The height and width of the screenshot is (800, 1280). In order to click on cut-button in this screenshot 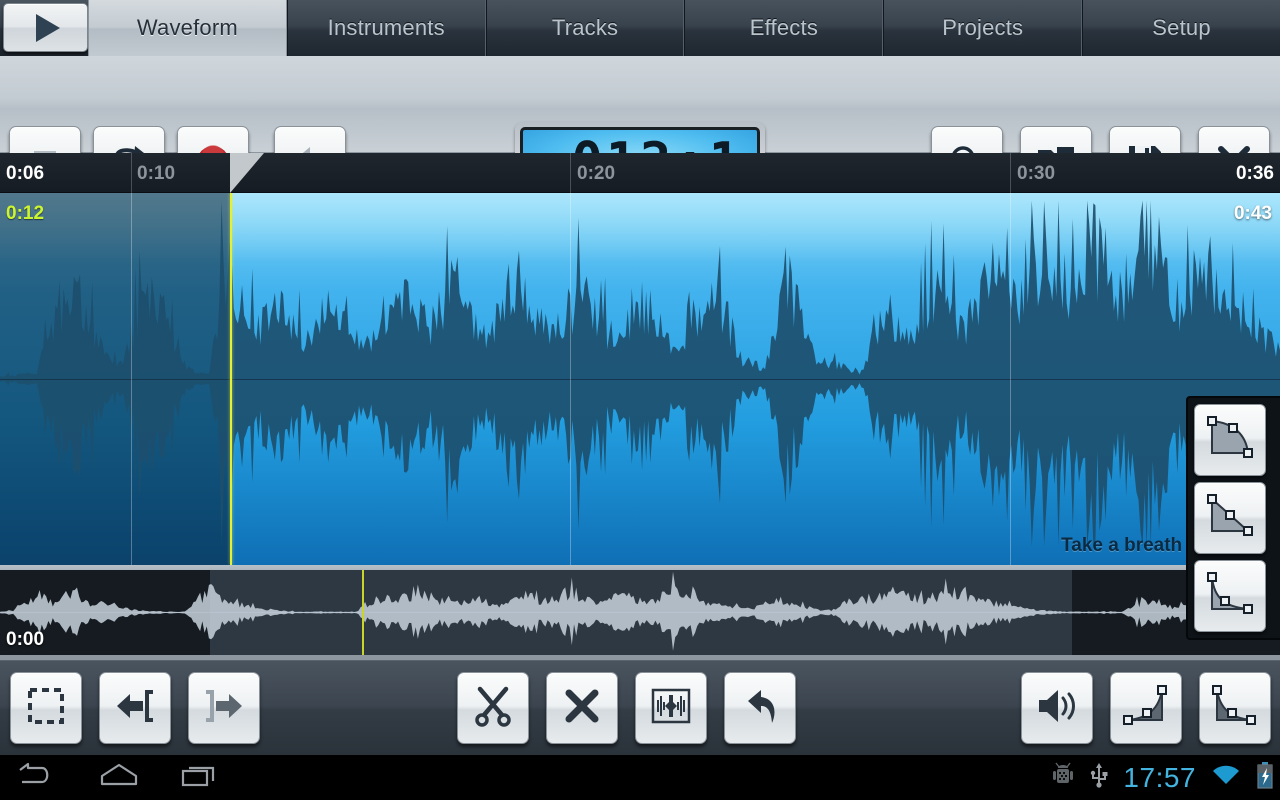, I will do `click(493, 708)`.